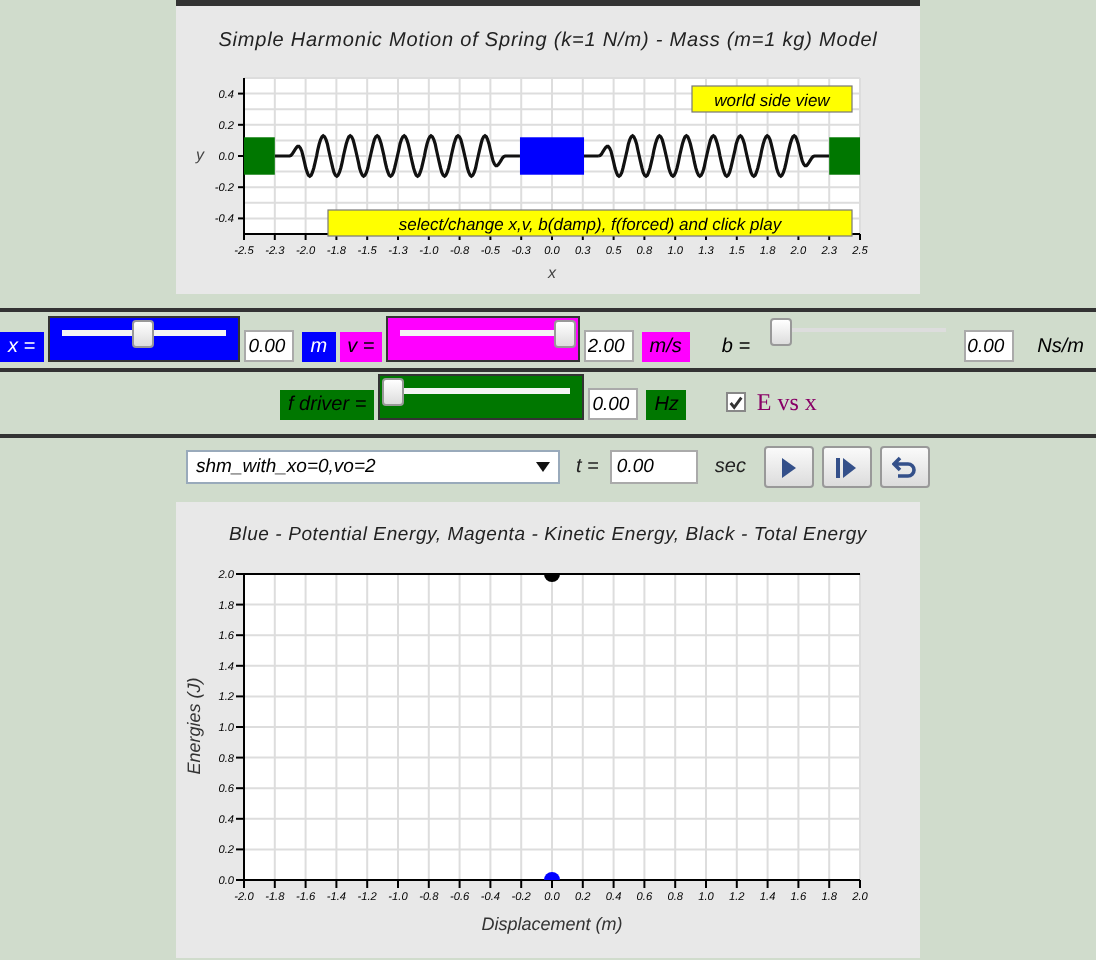 The height and width of the screenshot is (960, 1096). Describe the element at coordinates (736, 402) in the screenshot. I see `checkbox` at that location.